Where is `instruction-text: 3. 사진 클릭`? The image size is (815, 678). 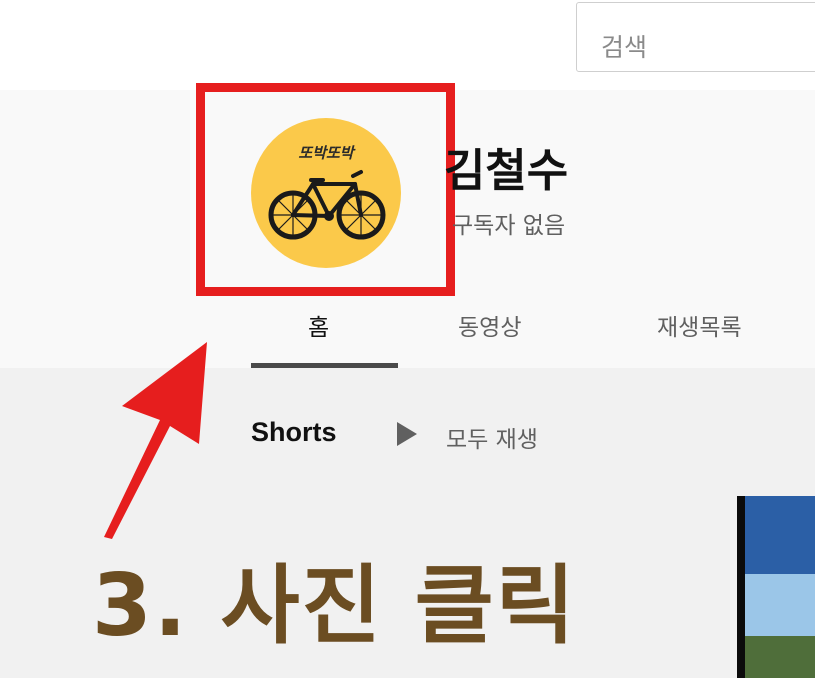 instruction-text: 3. 사진 클릭 is located at coordinates (334, 606).